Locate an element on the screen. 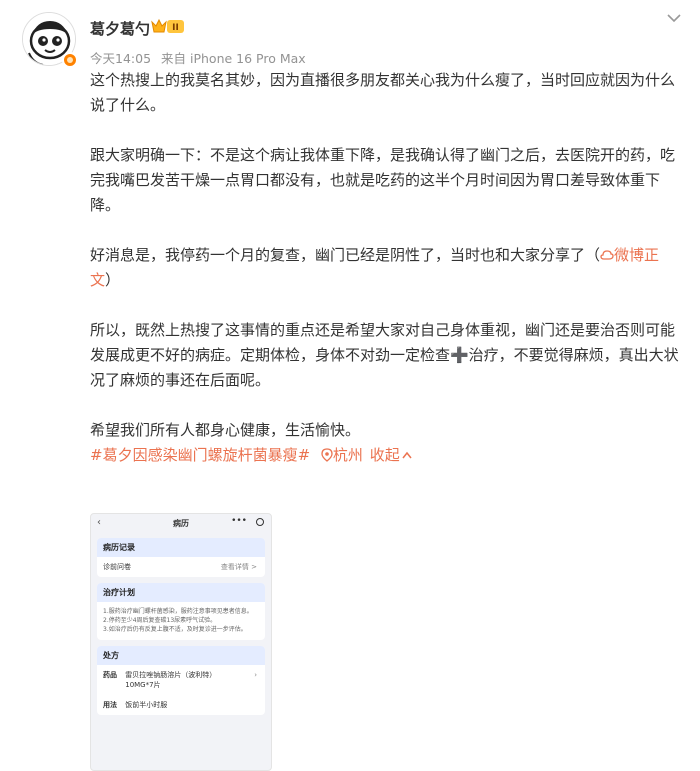 The width and height of the screenshot is (700, 771). prescription-header: 处方 is located at coordinates (181, 655).